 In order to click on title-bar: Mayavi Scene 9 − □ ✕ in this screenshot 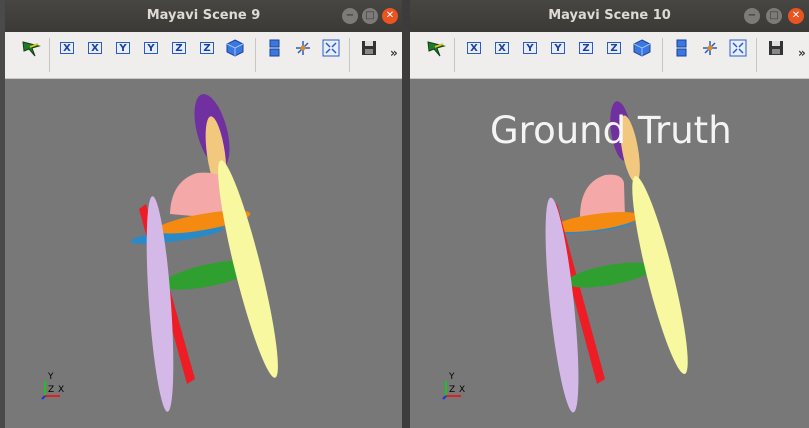, I will do `click(203, 16)`.